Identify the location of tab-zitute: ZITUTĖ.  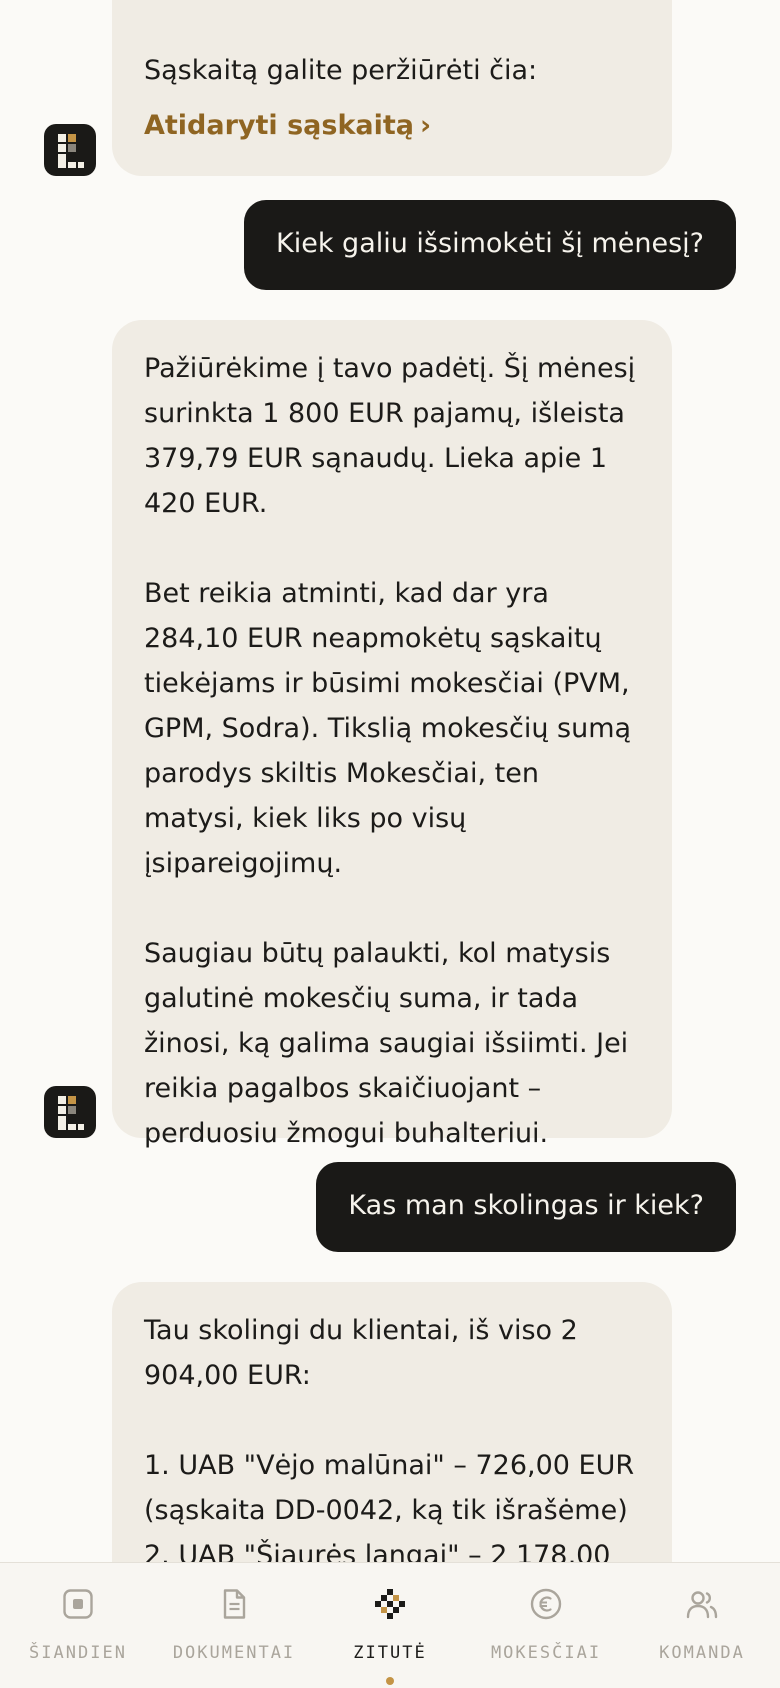
(390, 1625).